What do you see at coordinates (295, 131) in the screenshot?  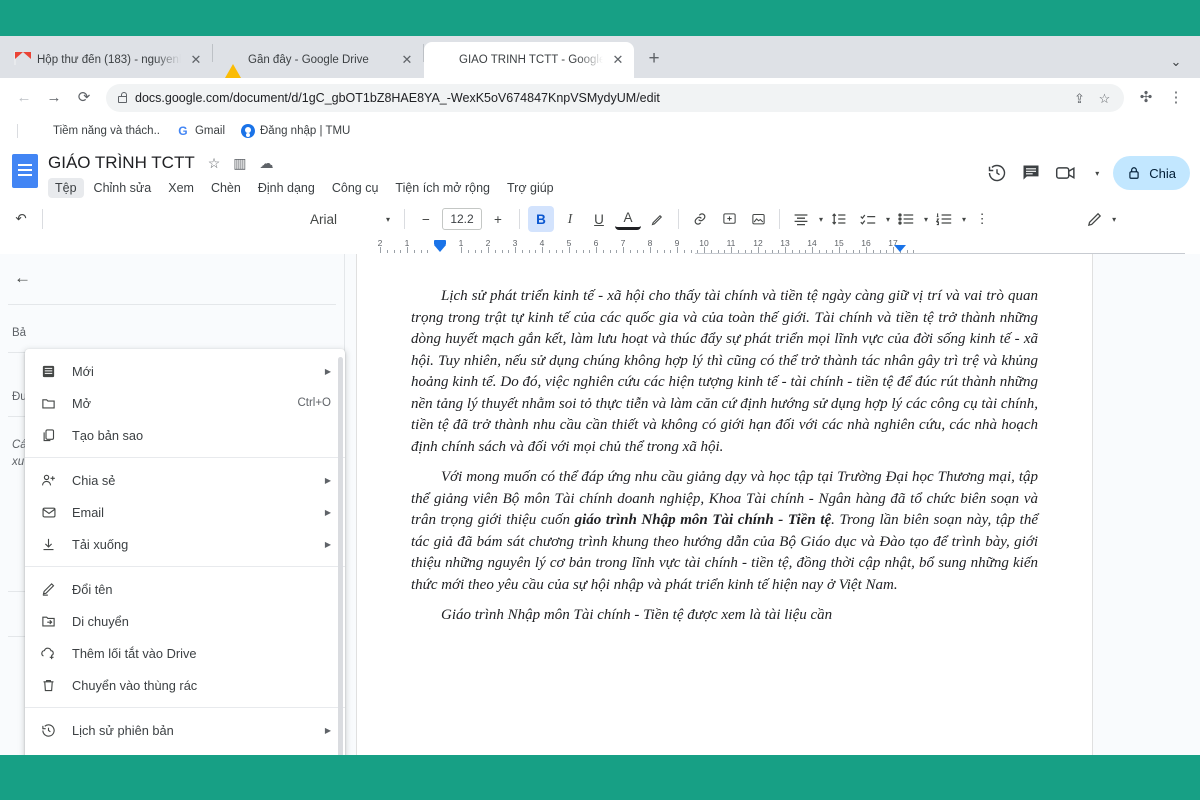 I see `bookmark-item-tmu: Đăng nhập | TMU` at bounding box center [295, 131].